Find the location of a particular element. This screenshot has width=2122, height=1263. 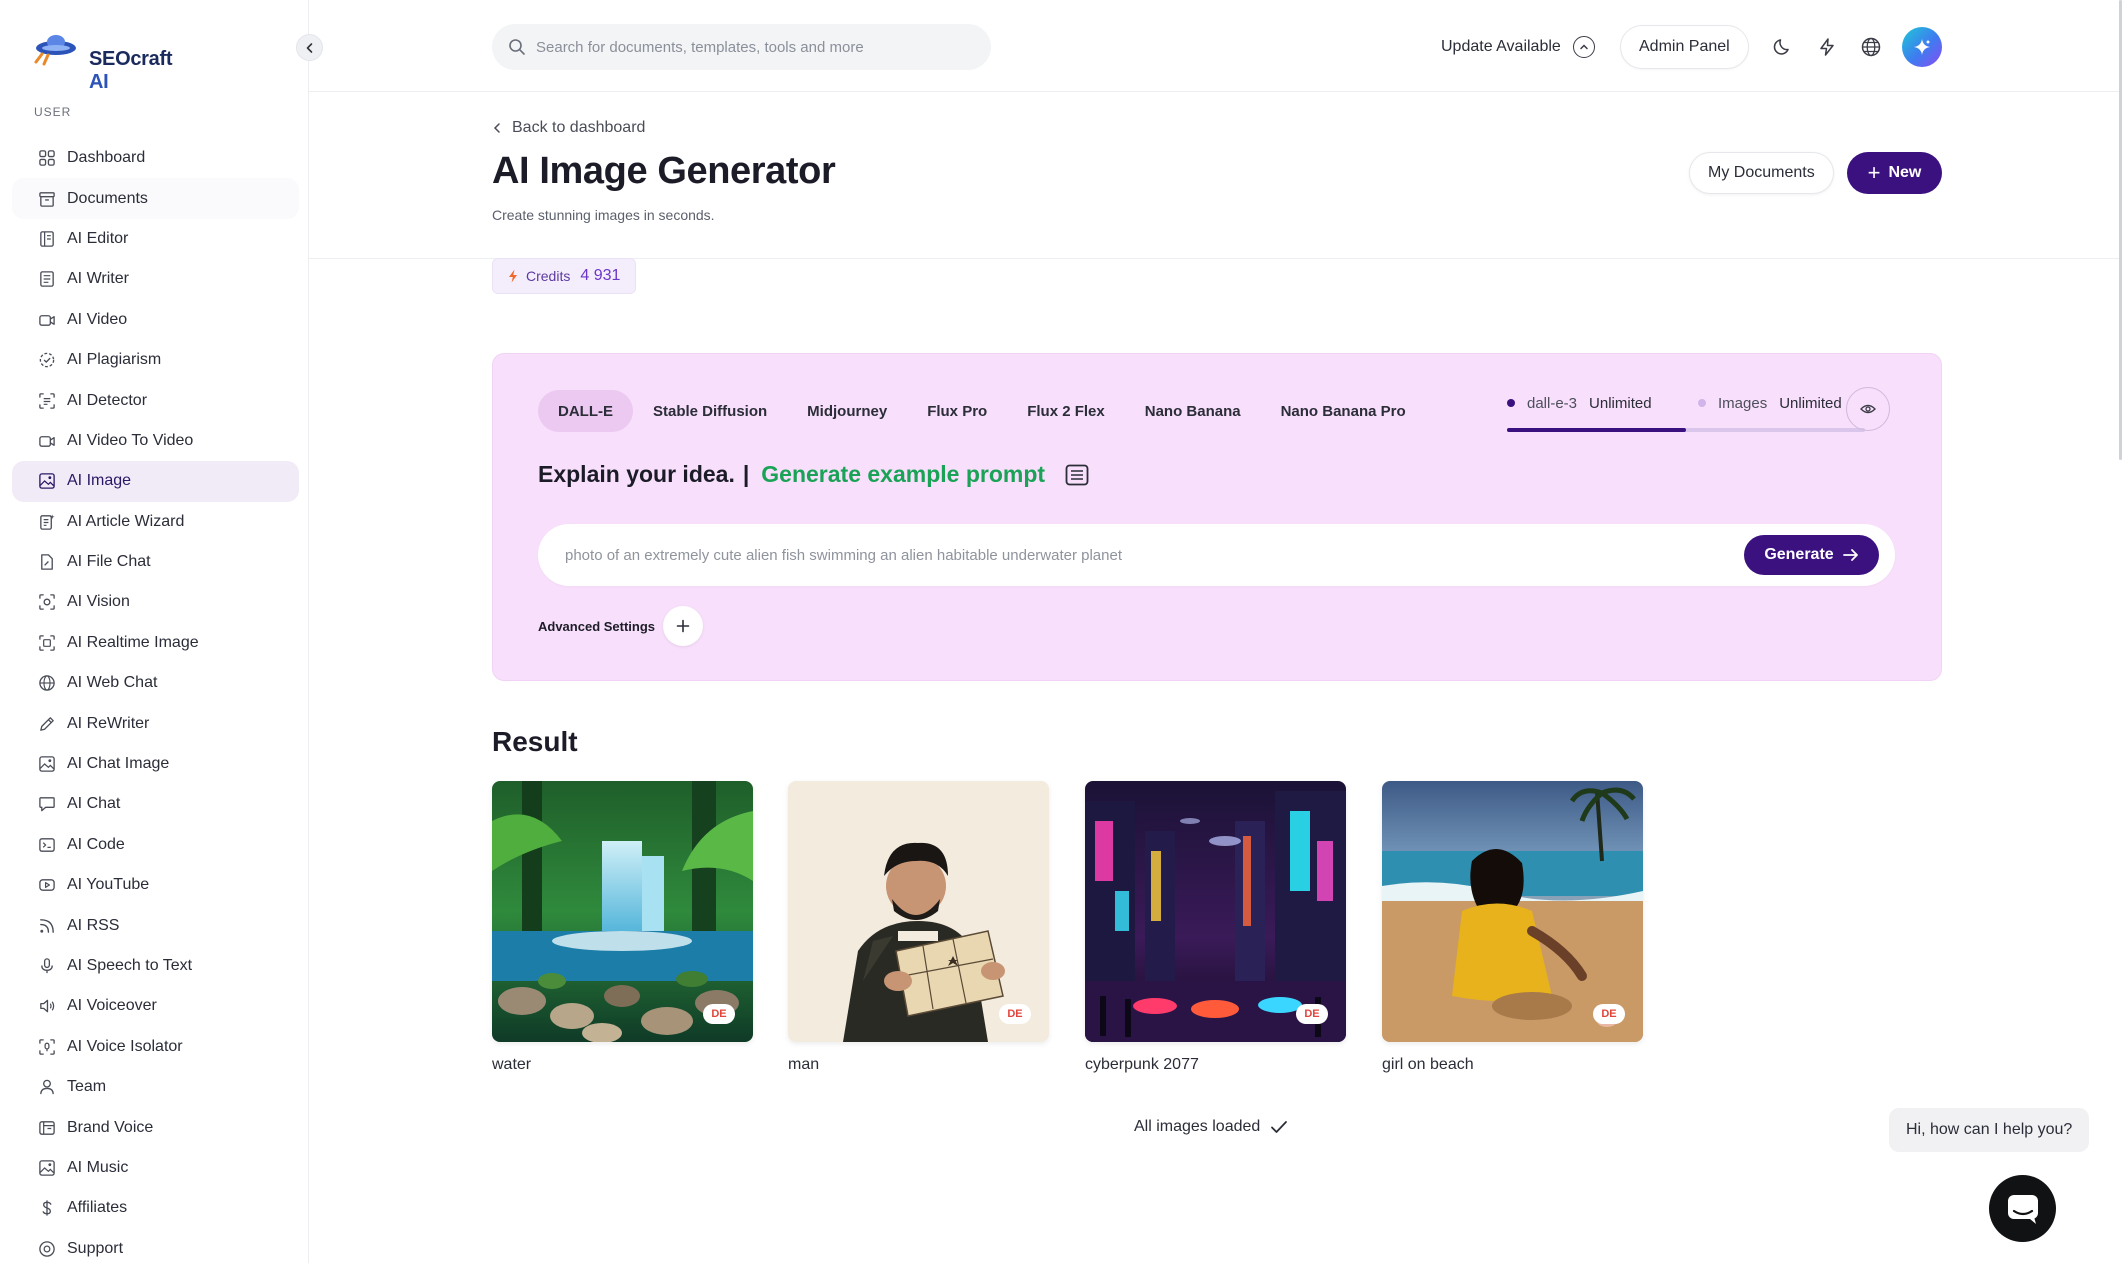

sidebar-item-ai-video-to-video: AI Video To Video is located at coordinates (155, 441).